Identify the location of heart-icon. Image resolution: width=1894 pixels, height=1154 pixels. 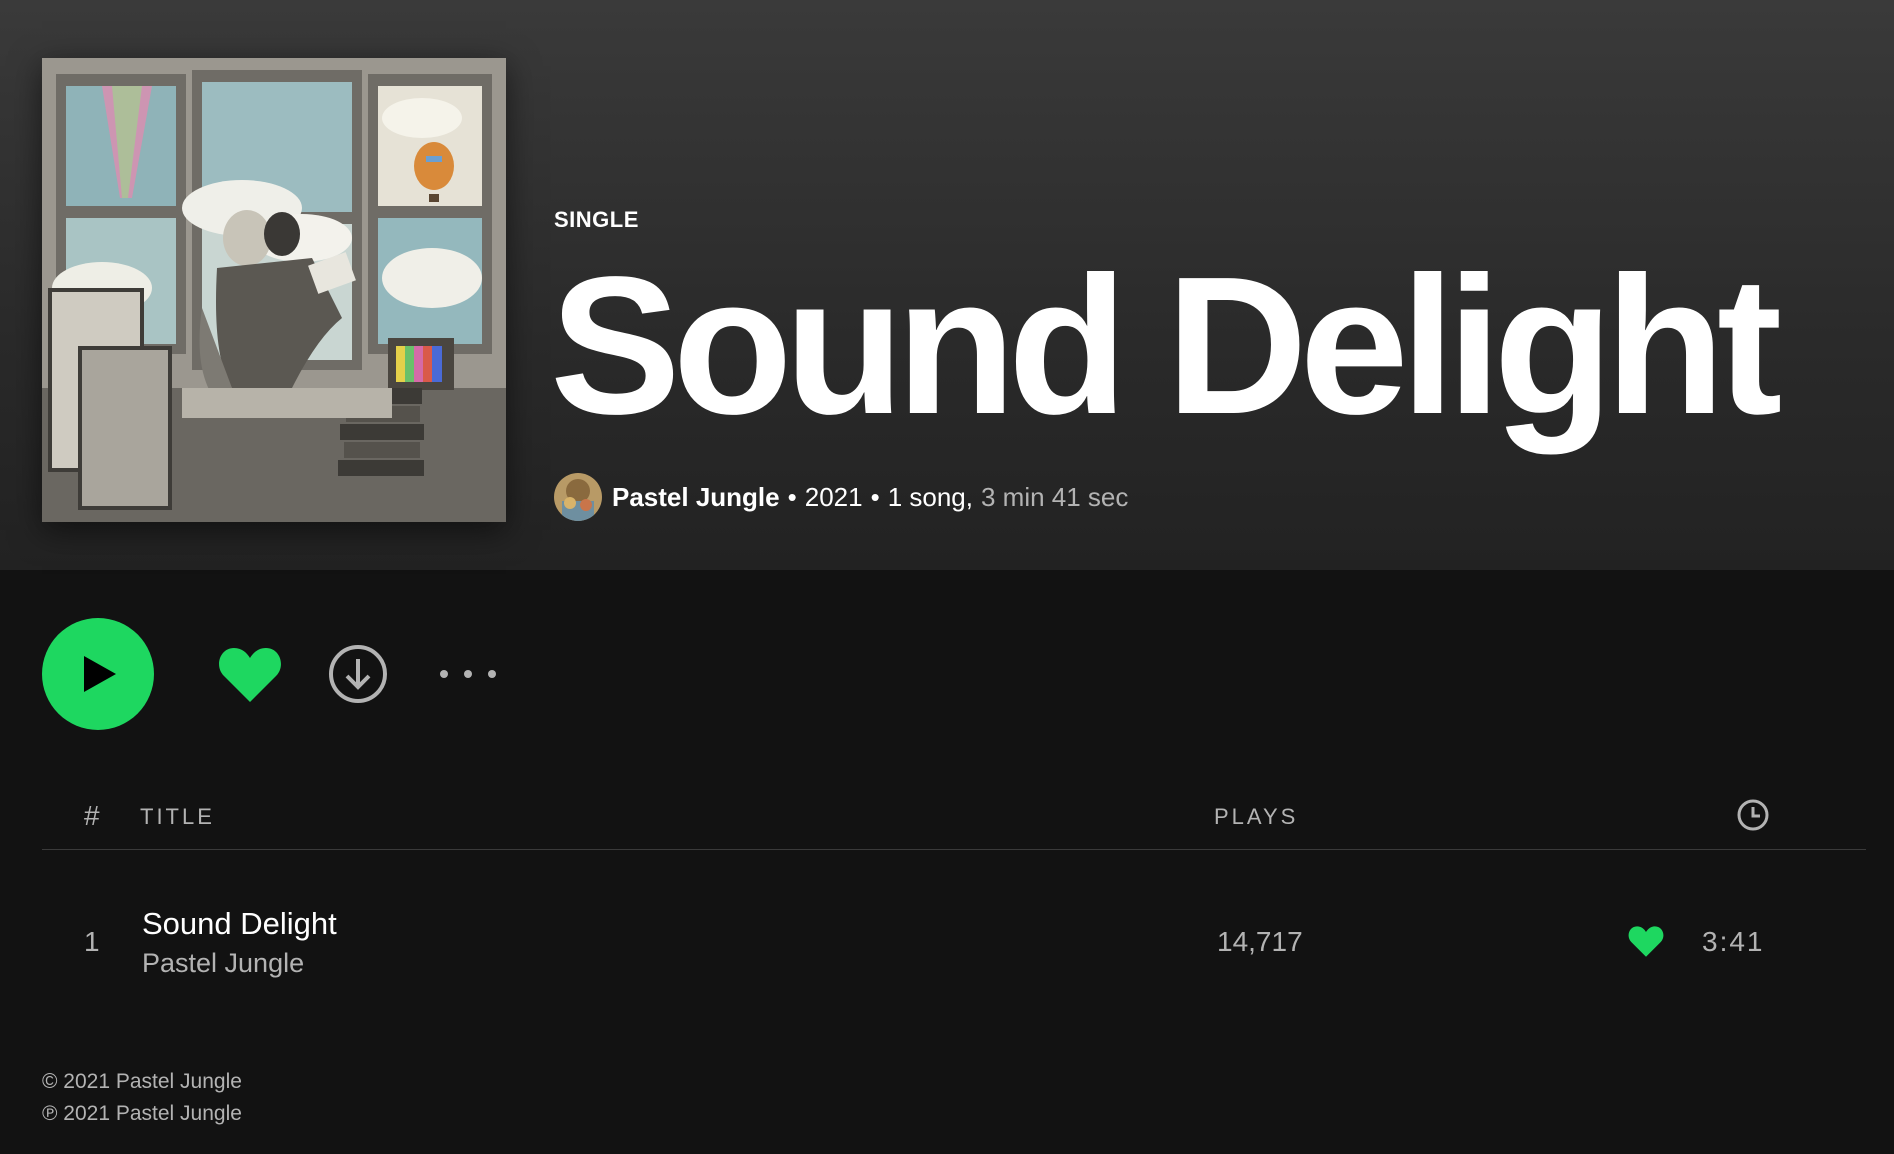
(250, 675).